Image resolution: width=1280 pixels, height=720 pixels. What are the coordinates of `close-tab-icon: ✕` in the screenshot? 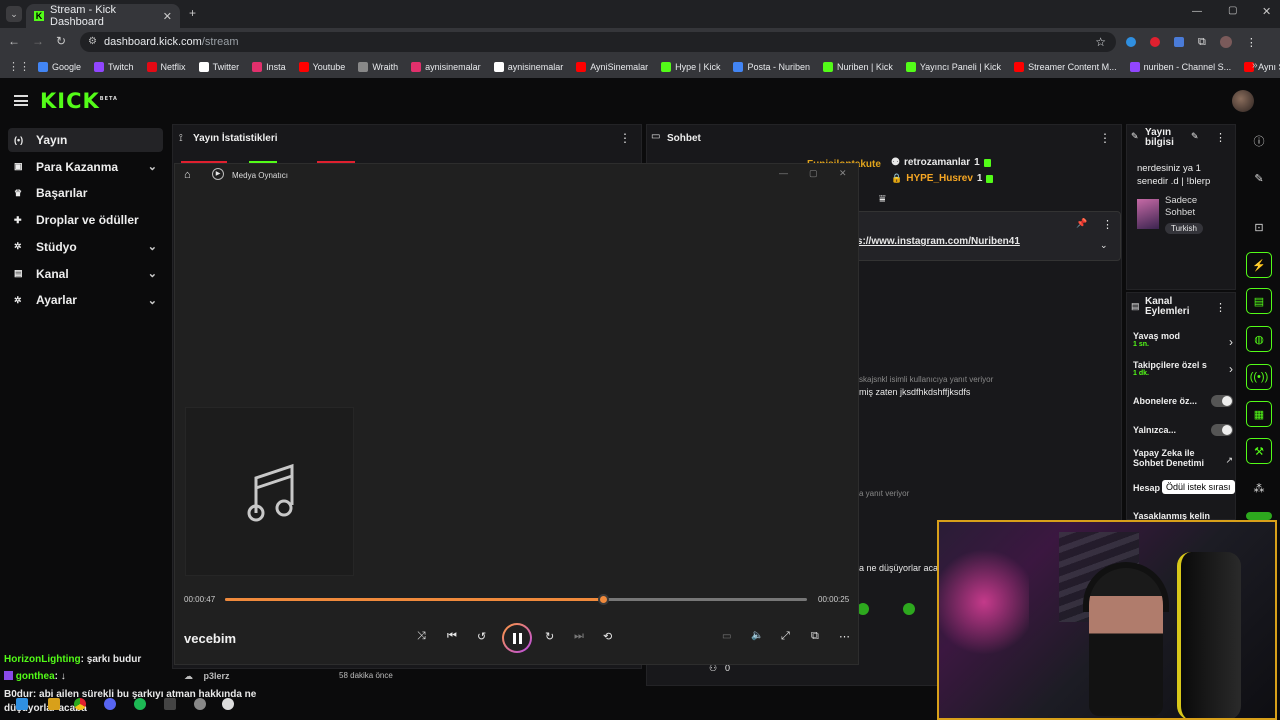 It's located at (167, 16).